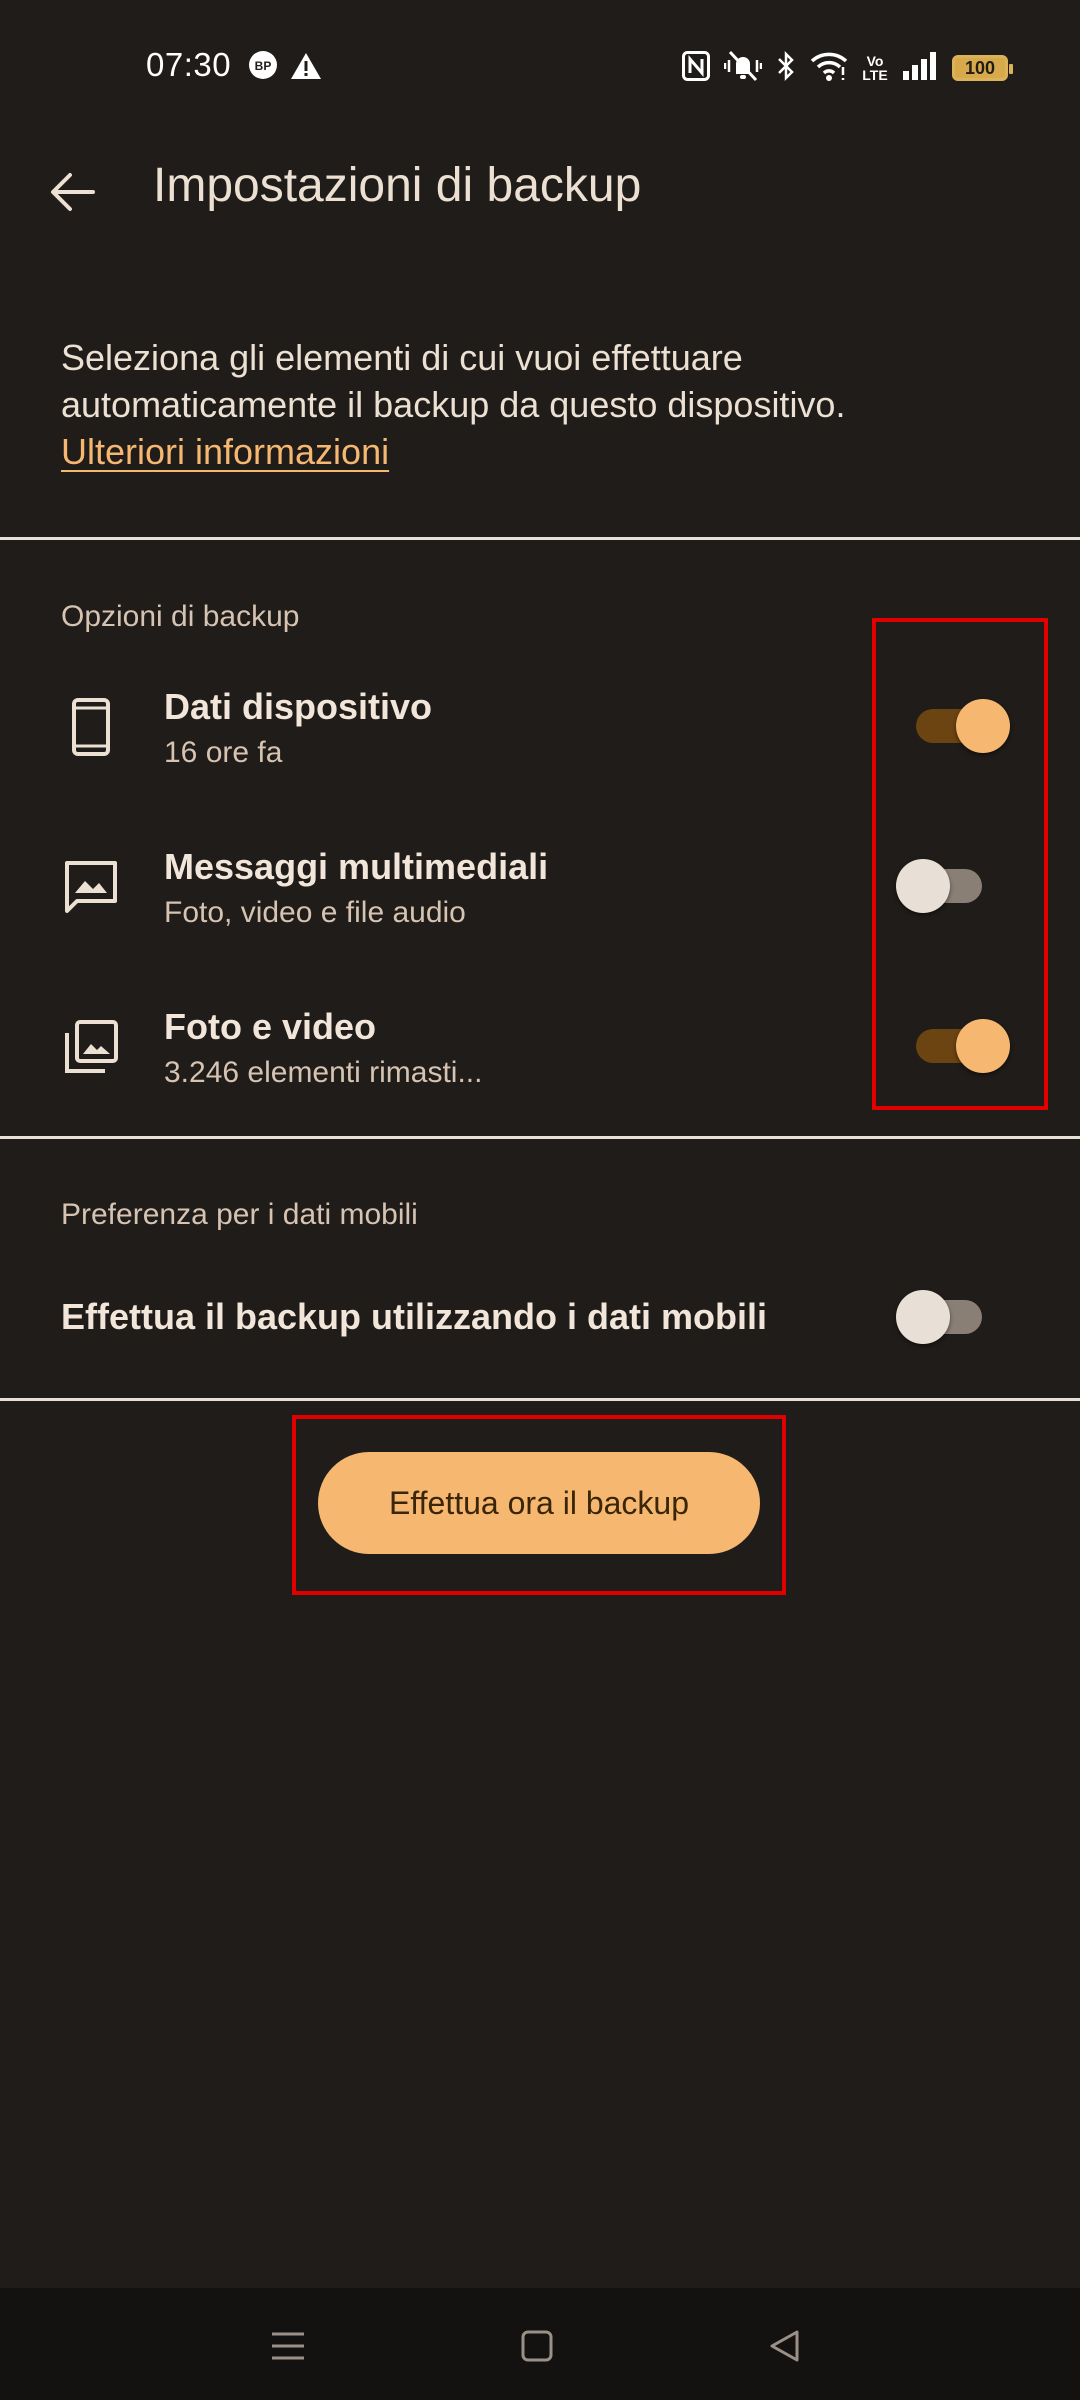 This screenshot has width=1080, height=2400. I want to click on status-time: 07:30, so click(189, 64).